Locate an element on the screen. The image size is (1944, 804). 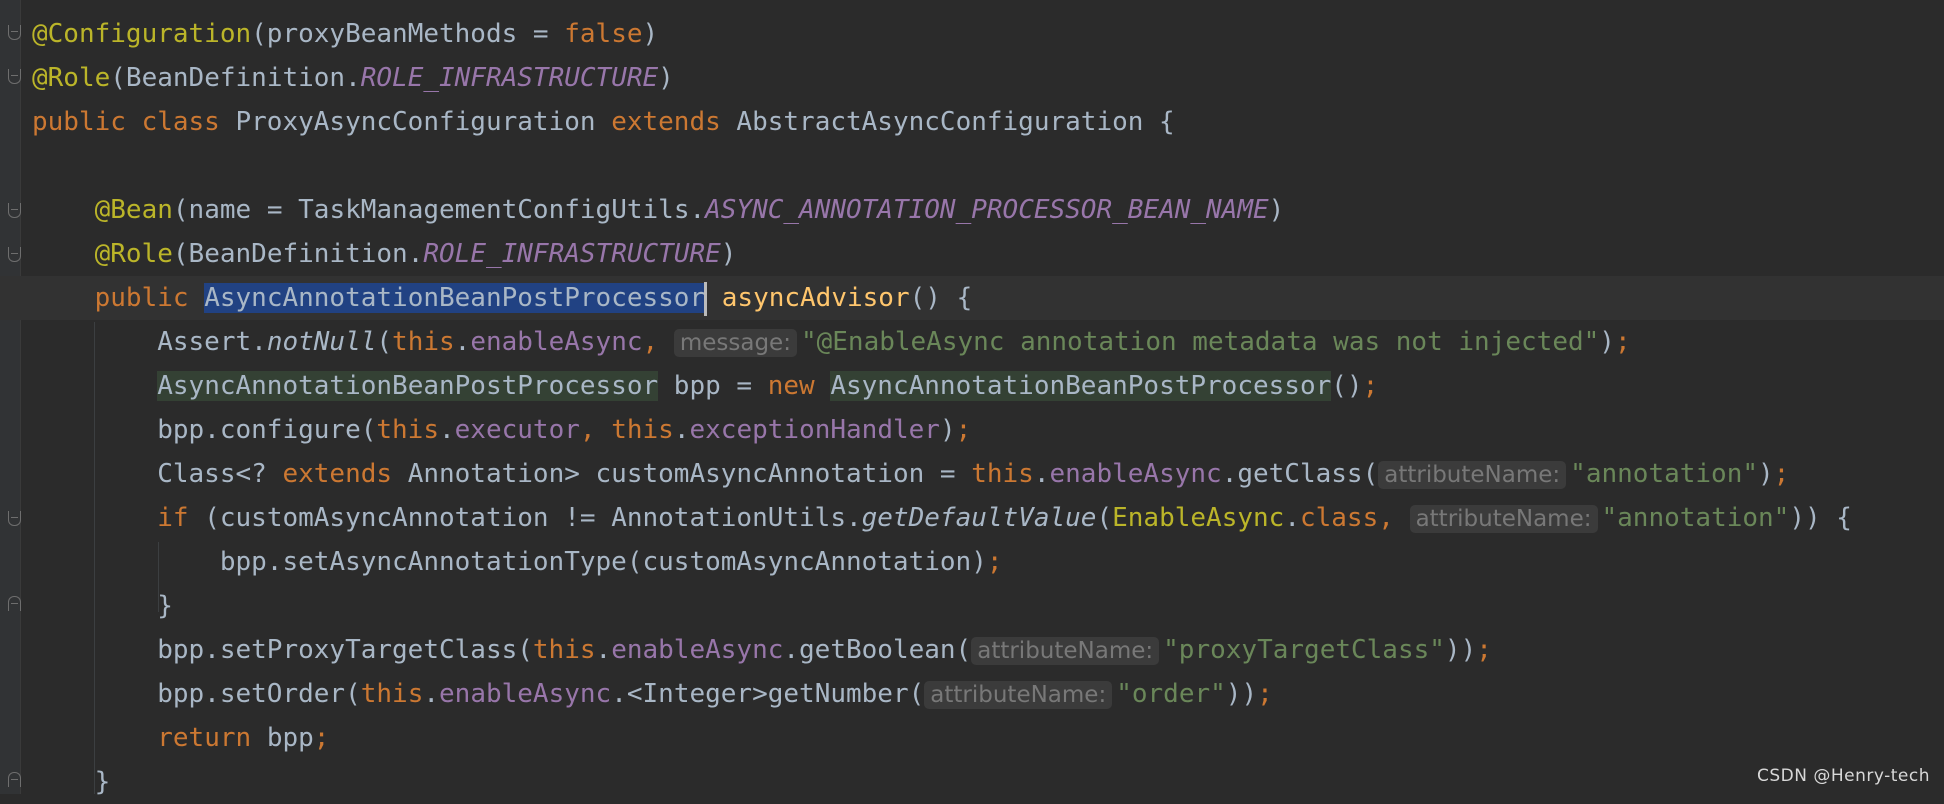
code-token: @Configuration is located at coordinates (142, 34).